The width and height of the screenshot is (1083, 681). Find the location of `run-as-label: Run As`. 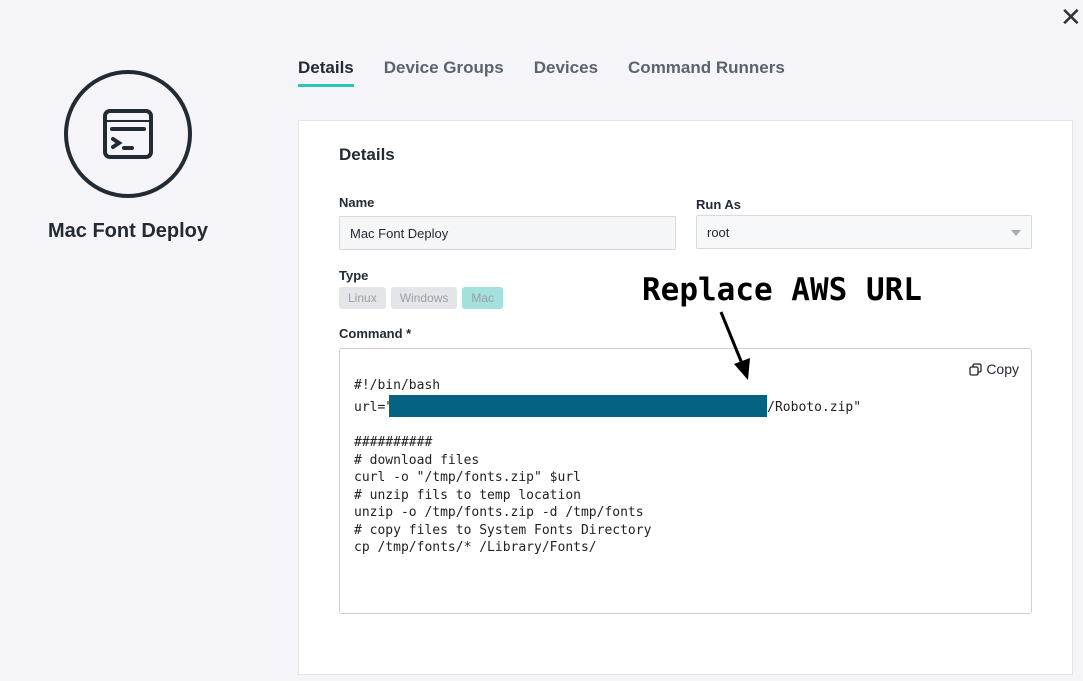

run-as-label: Run As is located at coordinates (719, 204).